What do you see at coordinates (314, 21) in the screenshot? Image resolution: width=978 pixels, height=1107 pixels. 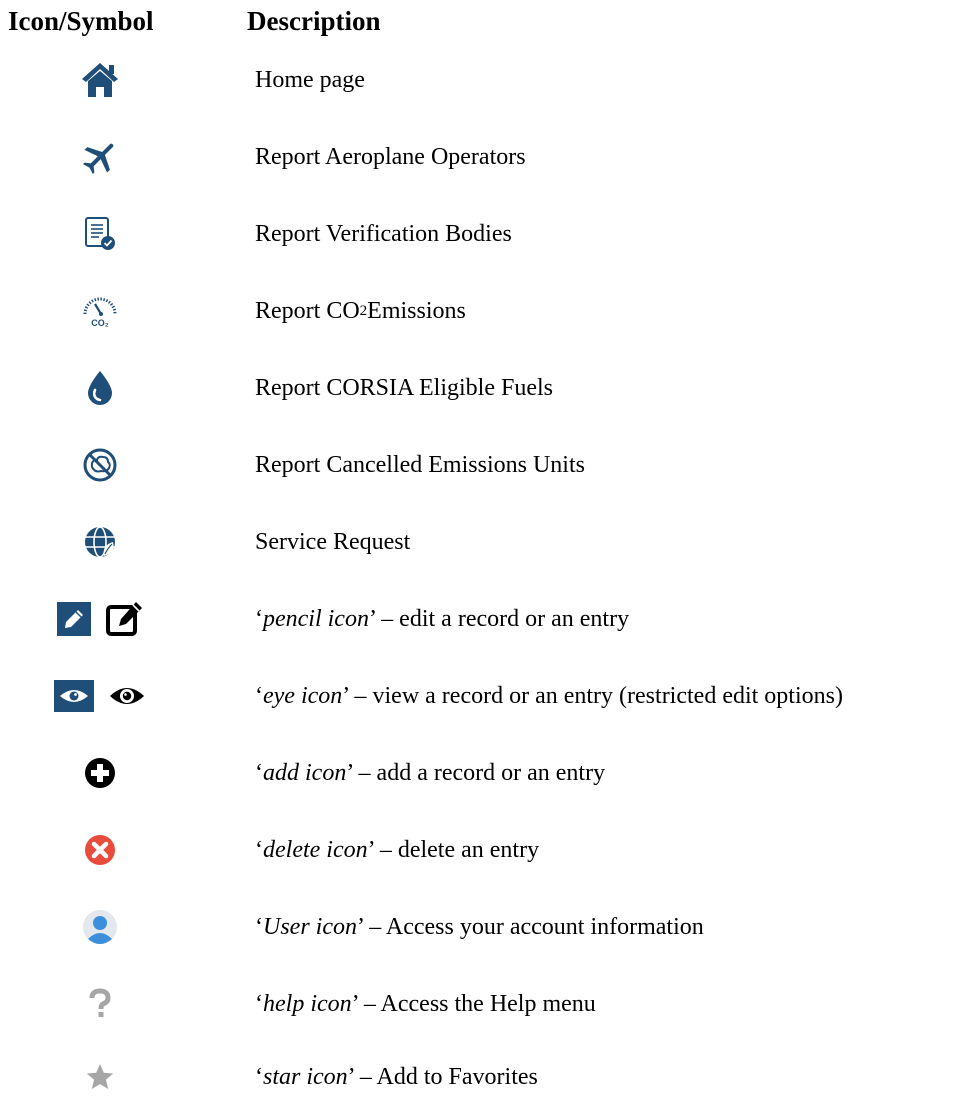 I see `description-header: Description` at bounding box center [314, 21].